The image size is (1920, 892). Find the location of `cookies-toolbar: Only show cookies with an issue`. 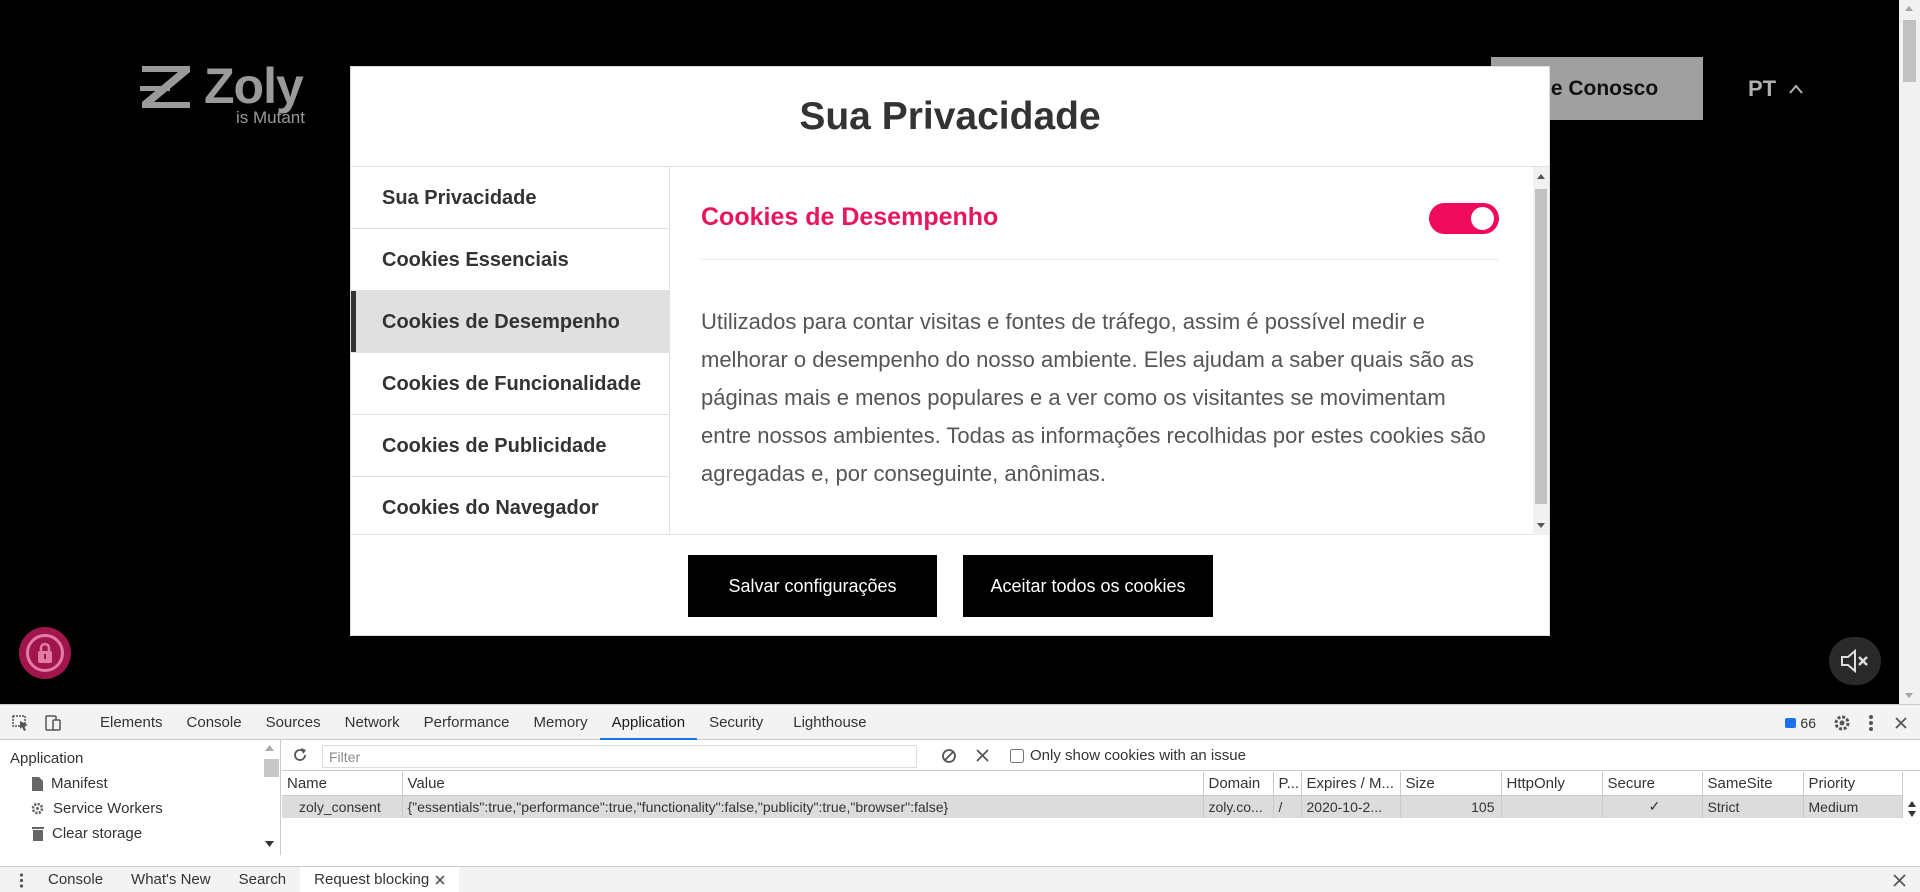

cookies-toolbar: Only show cookies with an issue is located at coordinates (1101, 755).